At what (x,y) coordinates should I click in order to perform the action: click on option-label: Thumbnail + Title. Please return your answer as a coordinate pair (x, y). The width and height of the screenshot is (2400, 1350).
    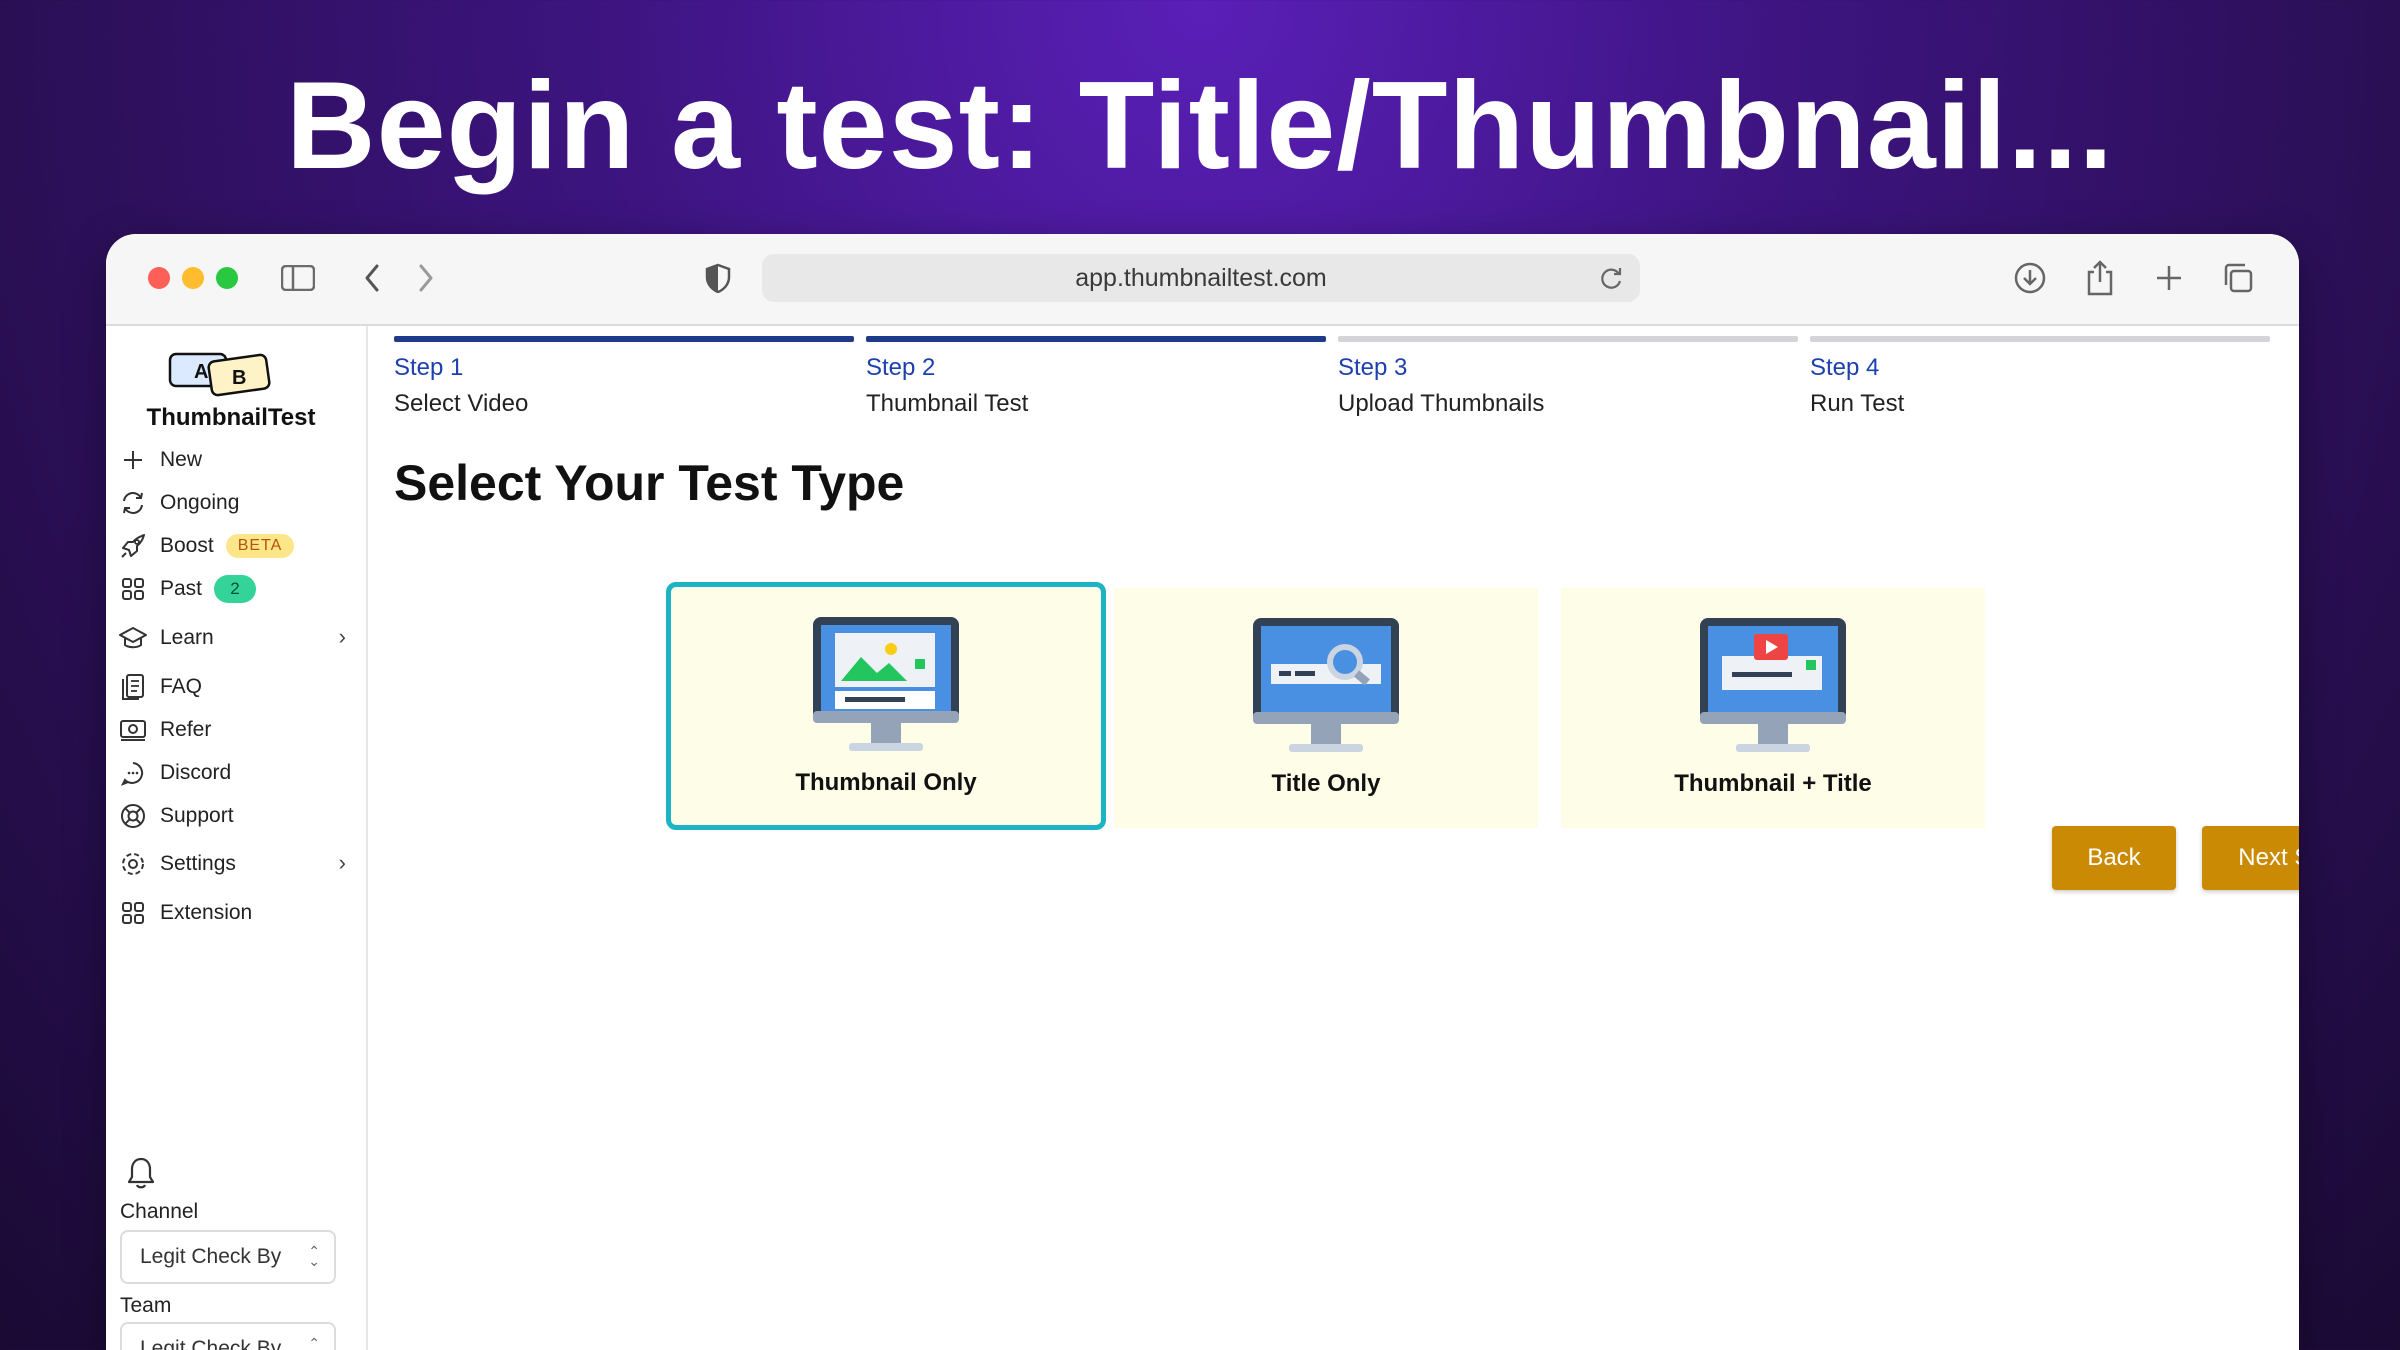
    Looking at the image, I should click on (1773, 783).